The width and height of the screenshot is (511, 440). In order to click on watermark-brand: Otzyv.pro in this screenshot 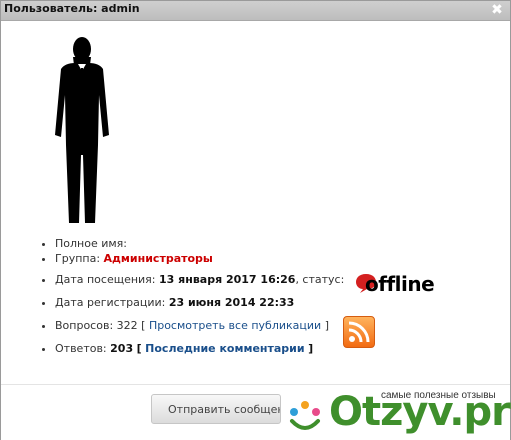, I will do `click(420, 412)`.